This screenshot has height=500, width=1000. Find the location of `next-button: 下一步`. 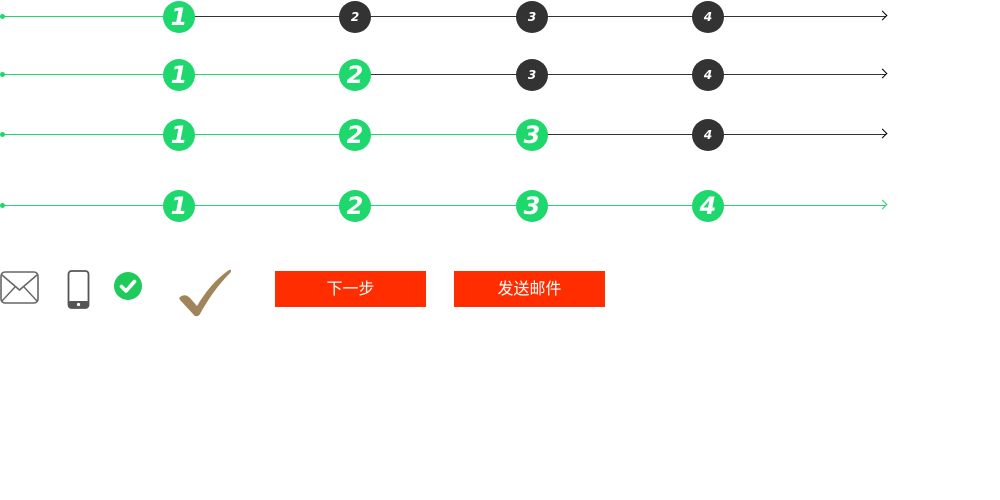

next-button: 下一步 is located at coordinates (350, 289).